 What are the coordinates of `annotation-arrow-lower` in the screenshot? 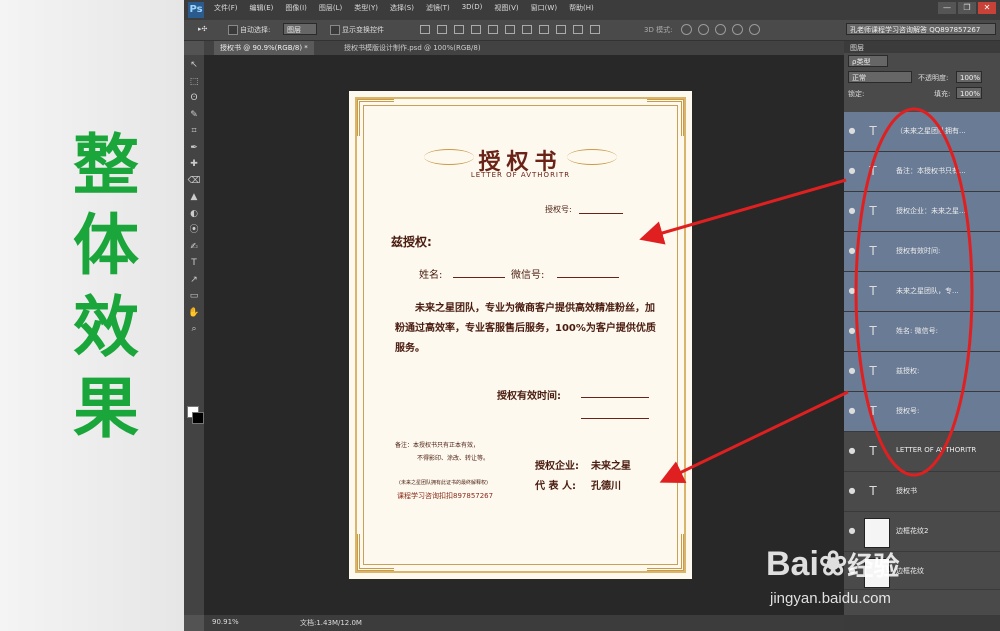 It's located at (754, 437).